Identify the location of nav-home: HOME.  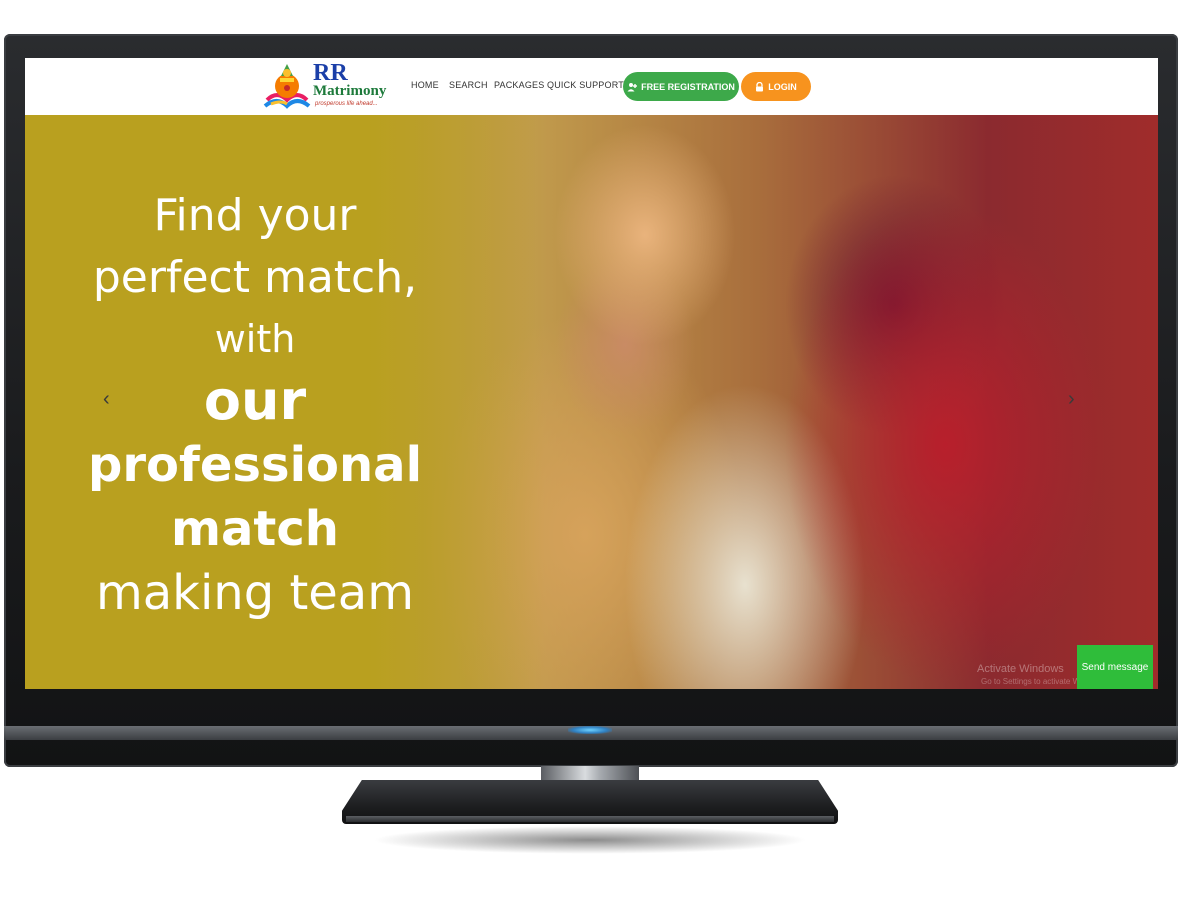
(425, 85).